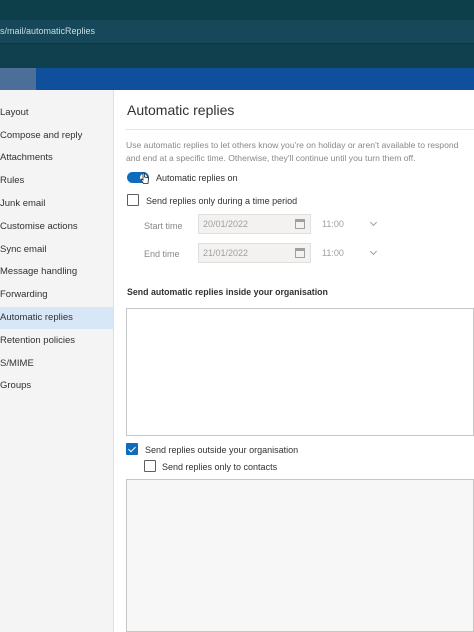  Describe the element at coordinates (36, 317) in the screenshot. I see `sidebar-item-label: Automatic replies` at that location.